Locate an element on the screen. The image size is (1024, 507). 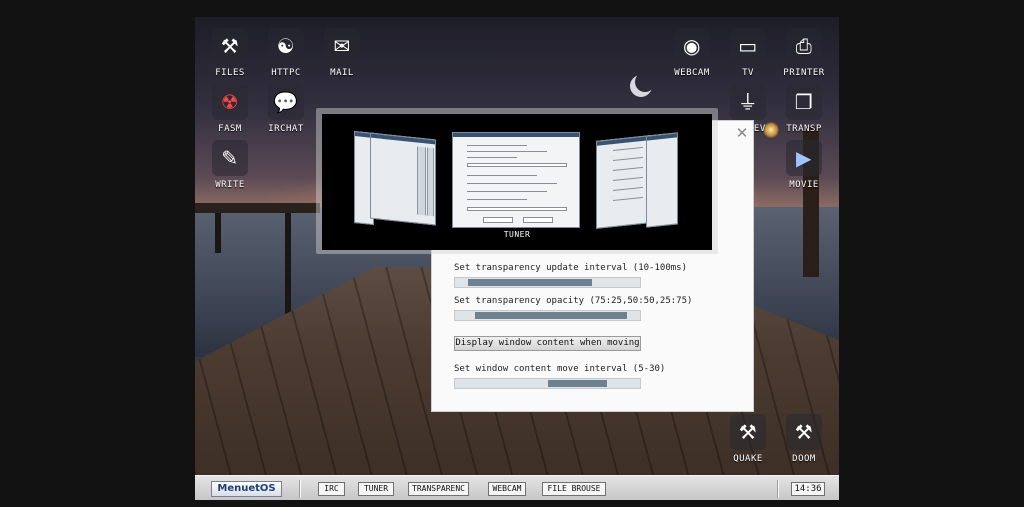
desktop-icon-movie: ▶ MOVIE is located at coordinates (804, 165).